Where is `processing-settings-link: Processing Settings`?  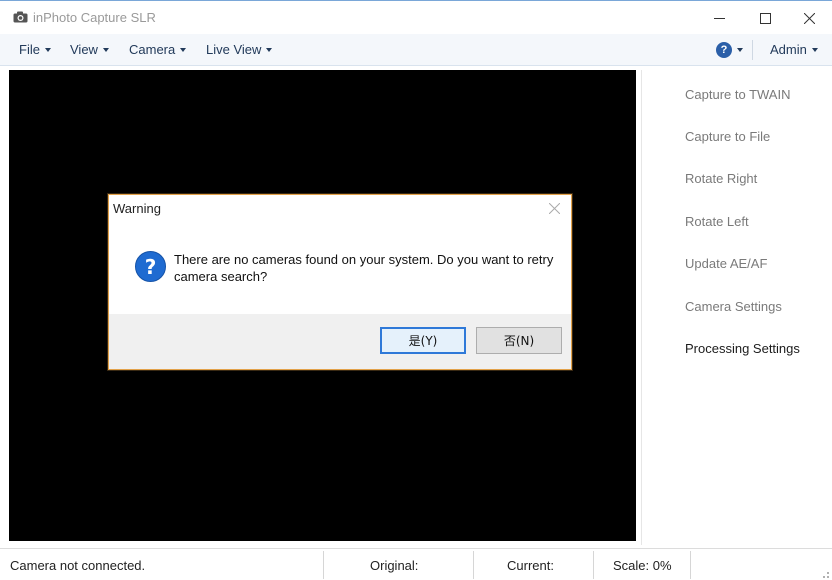 processing-settings-link: Processing Settings is located at coordinates (742, 348).